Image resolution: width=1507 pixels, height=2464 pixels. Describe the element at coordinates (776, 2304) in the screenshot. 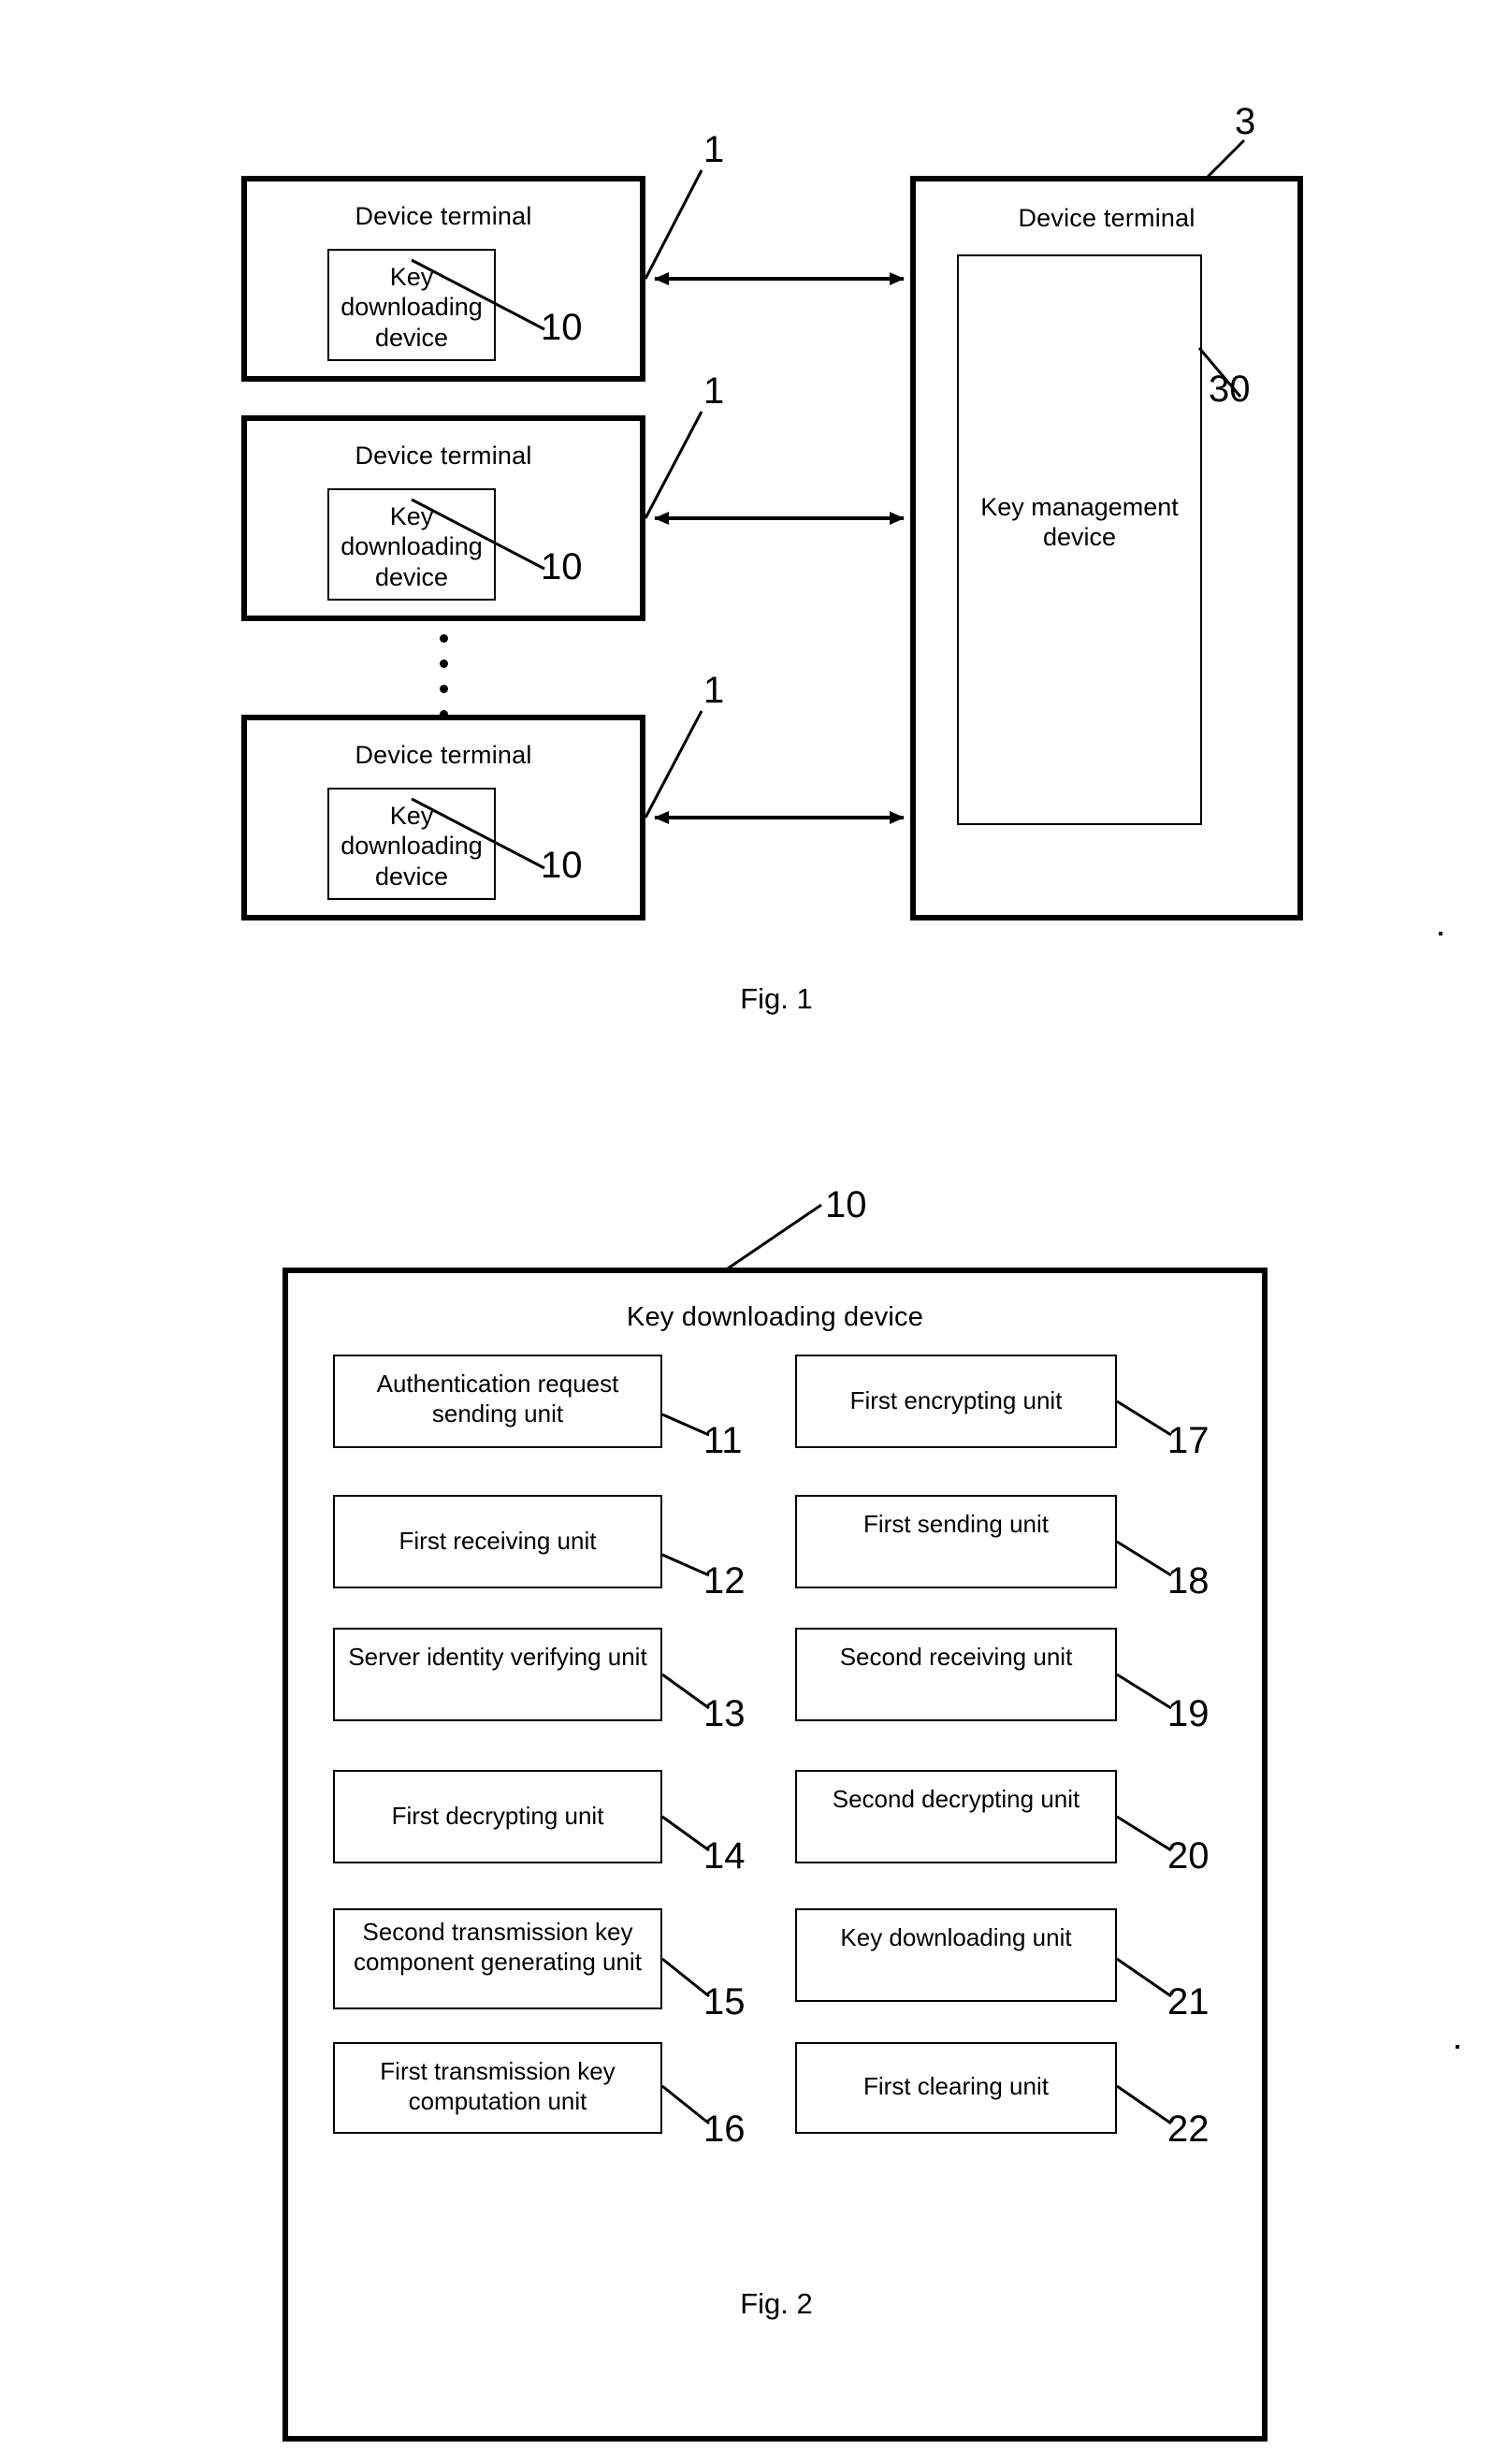

I see `figure-2-caption: Fig. 2` at that location.